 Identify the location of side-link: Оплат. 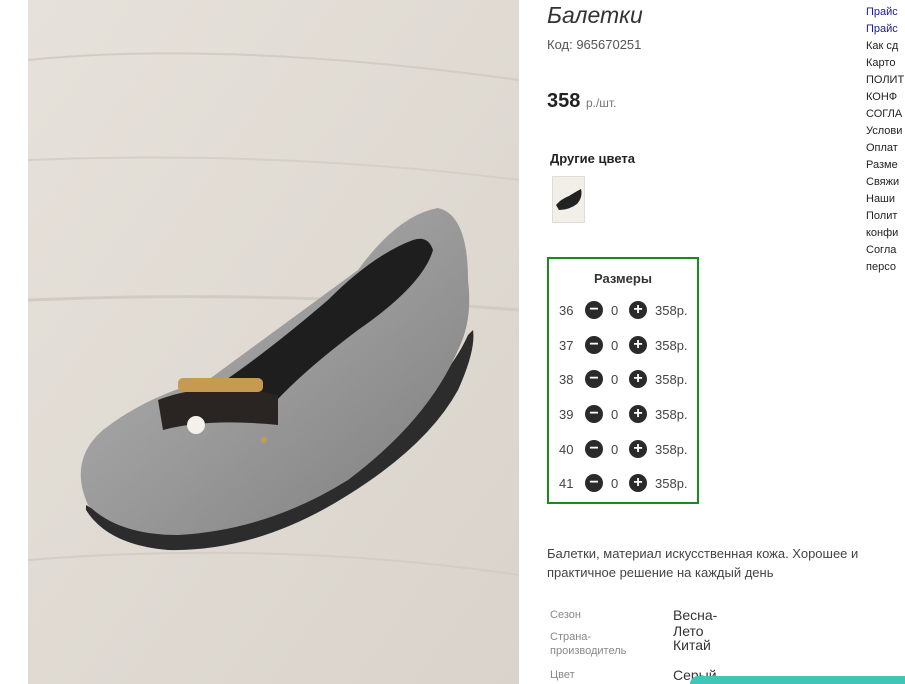
(885, 148).